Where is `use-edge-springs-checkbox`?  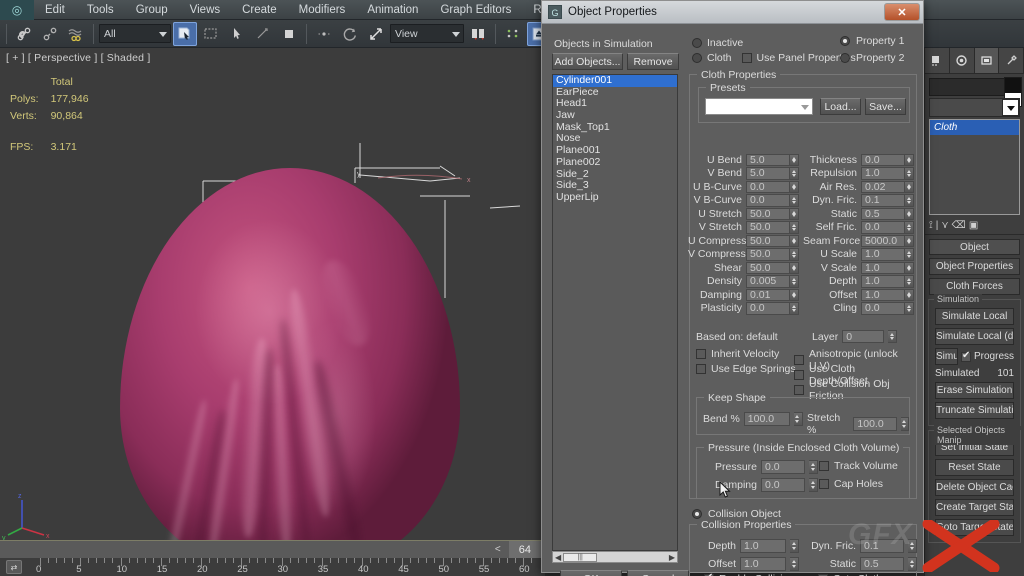 use-edge-springs-checkbox is located at coordinates (701, 369).